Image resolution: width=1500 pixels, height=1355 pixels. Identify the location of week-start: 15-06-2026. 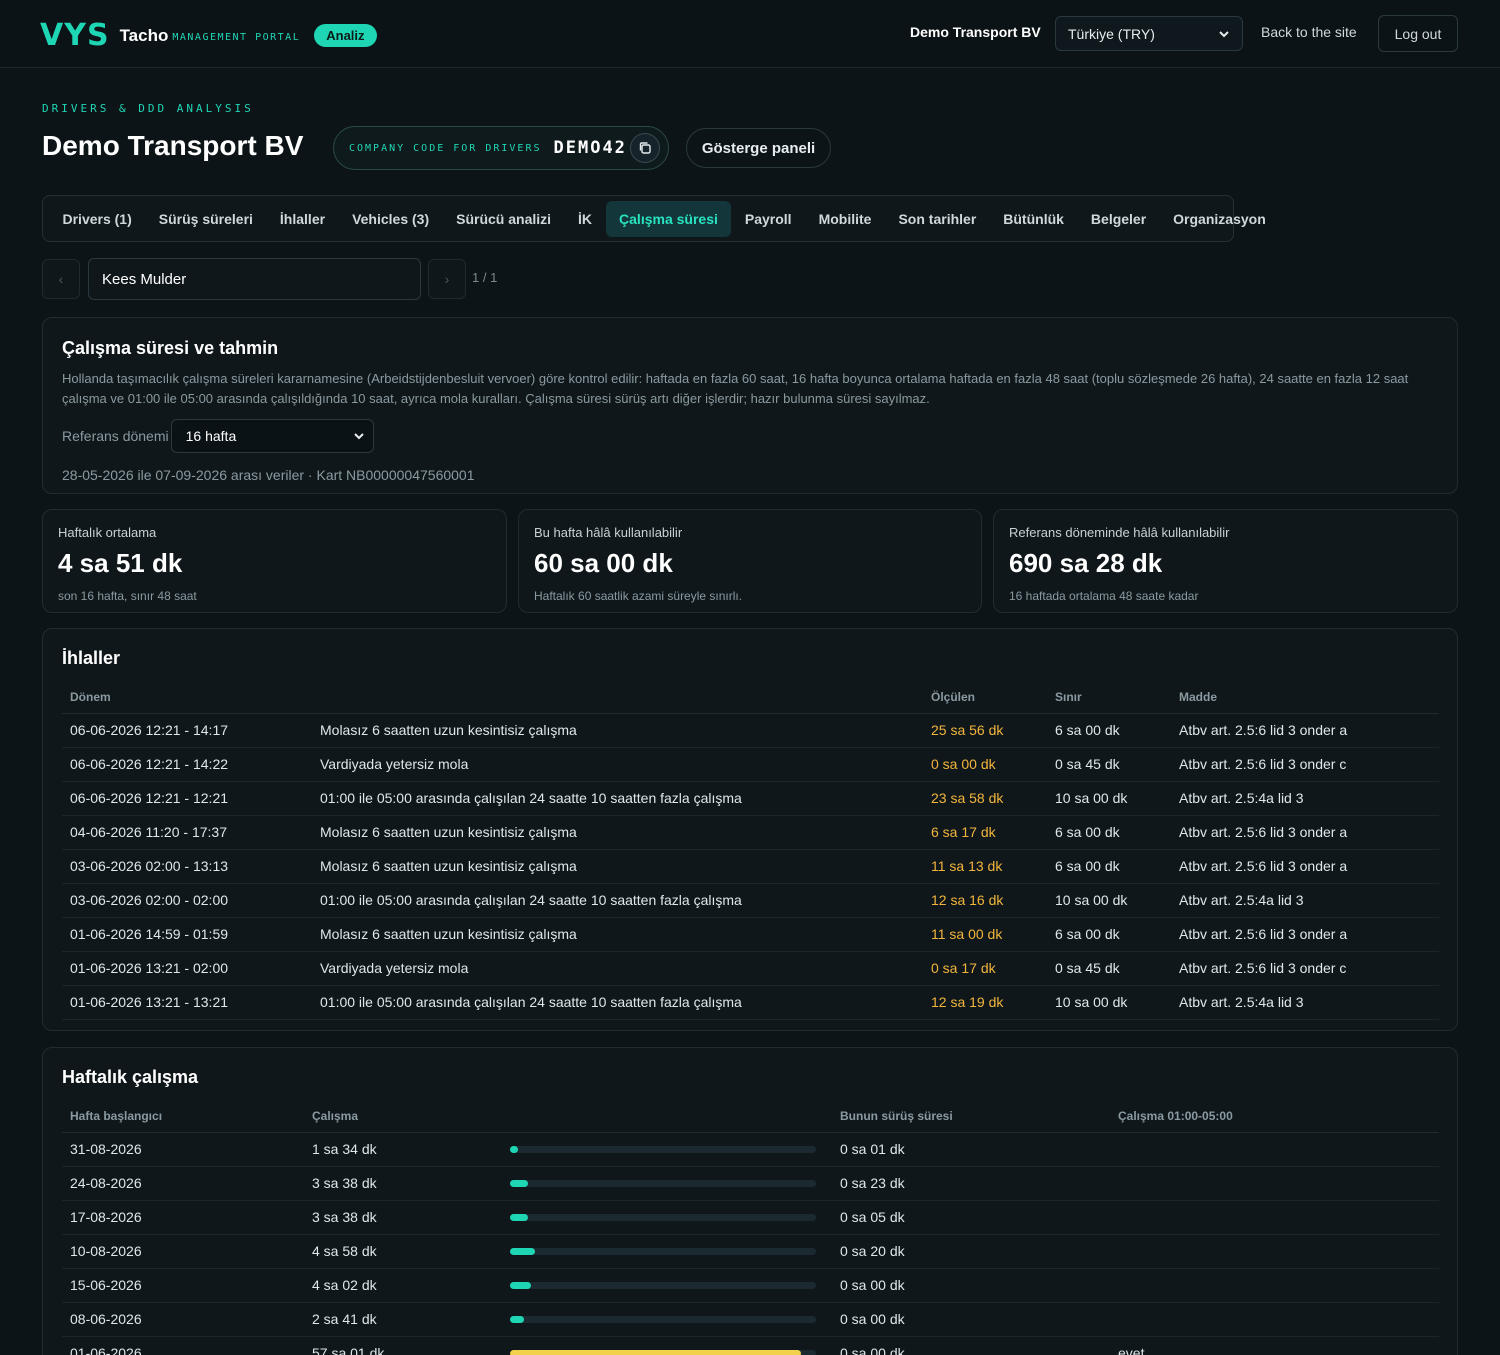
(187, 1285).